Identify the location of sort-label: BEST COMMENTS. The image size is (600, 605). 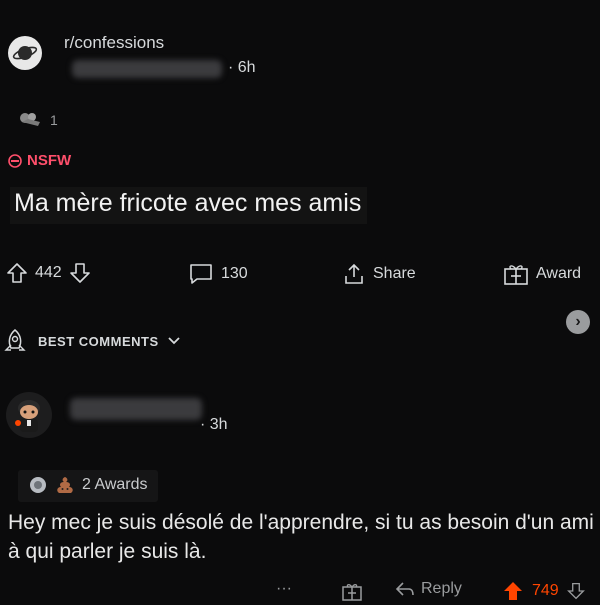
(98, 341).